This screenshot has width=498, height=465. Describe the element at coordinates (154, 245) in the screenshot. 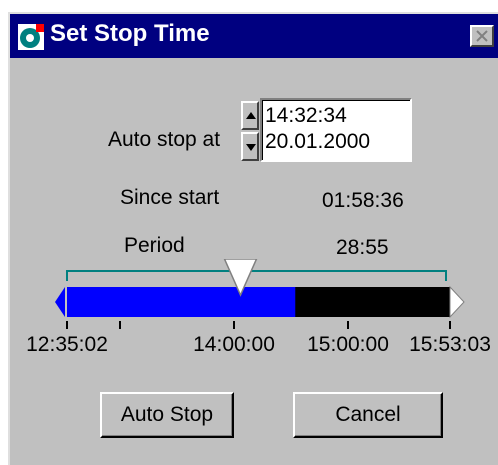

I see `period-label: Period` at that location.